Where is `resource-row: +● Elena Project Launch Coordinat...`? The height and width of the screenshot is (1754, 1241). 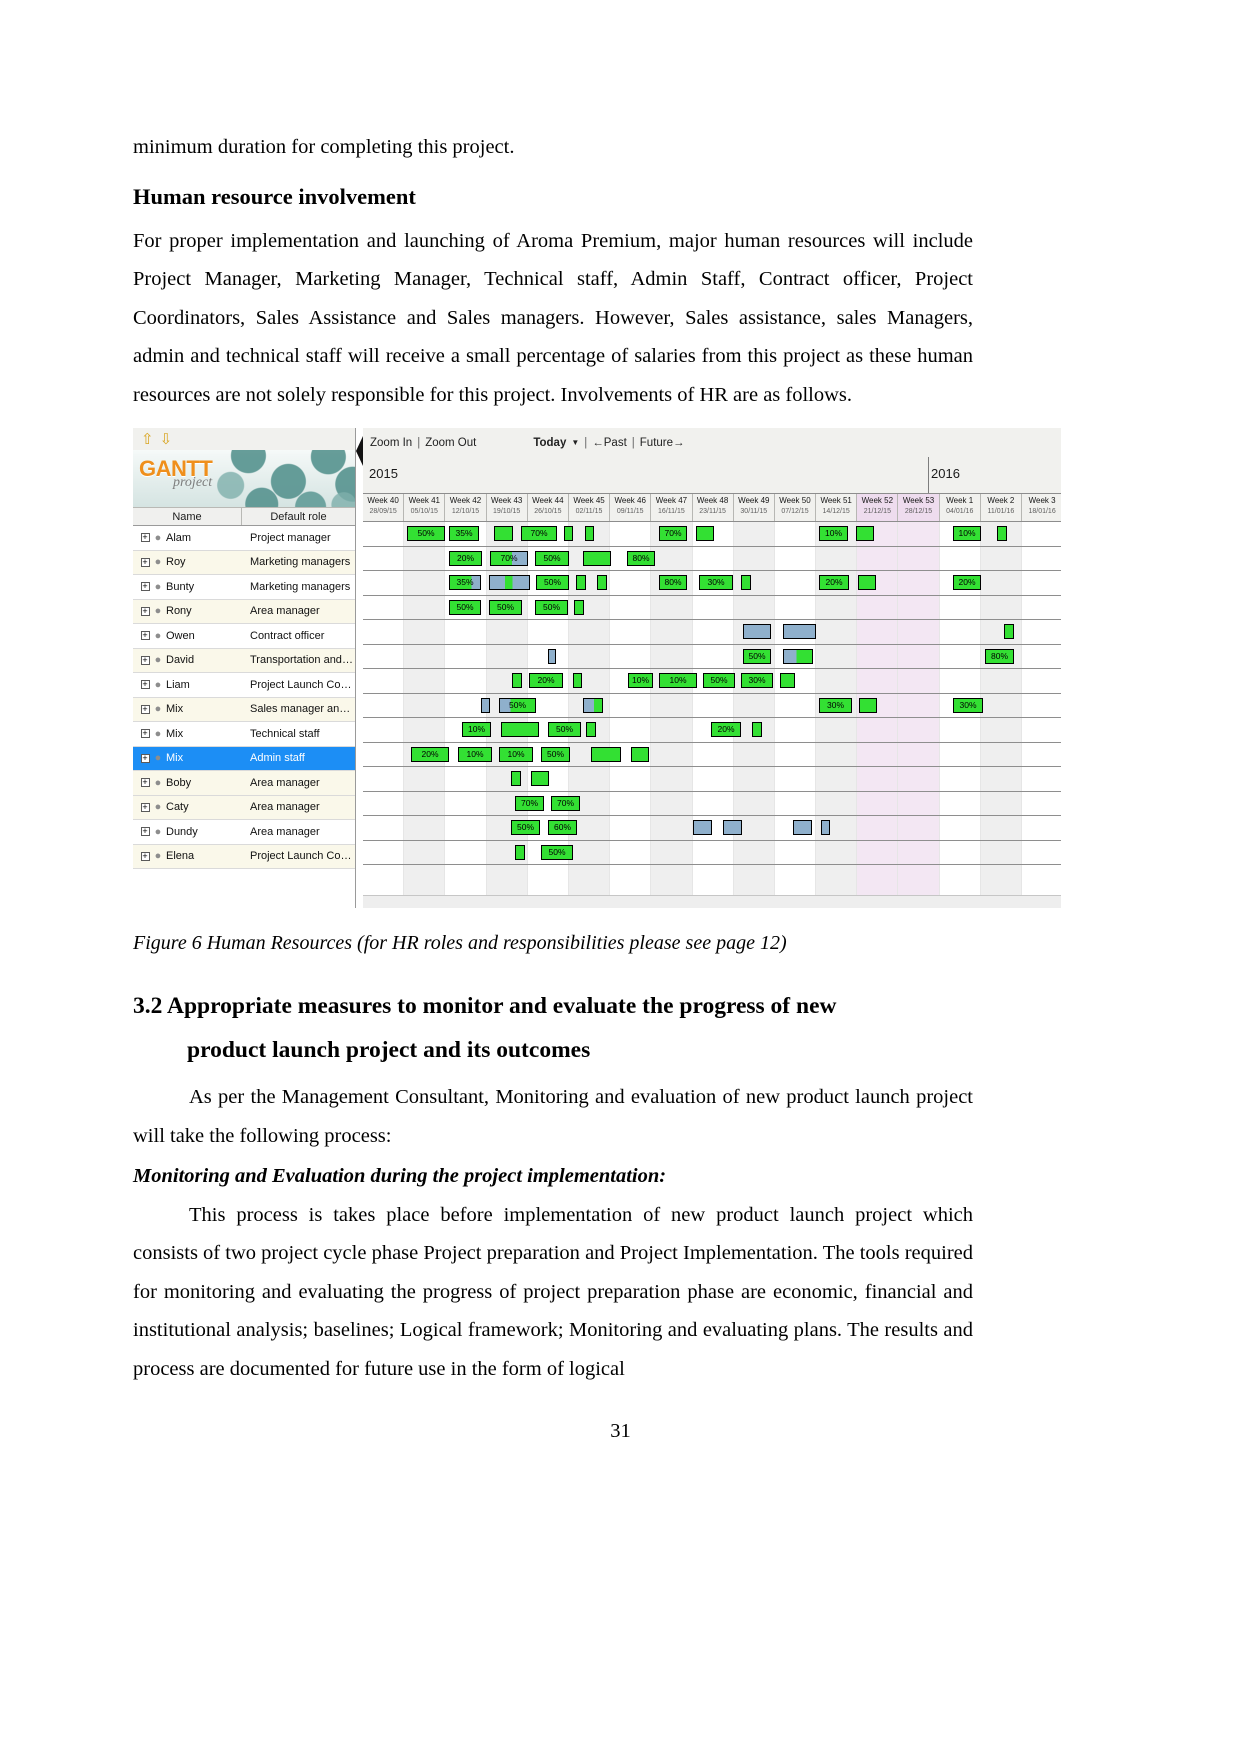 resource-row: +● Elena Project Launch Coordinat... is located at coordinates (244, 856).